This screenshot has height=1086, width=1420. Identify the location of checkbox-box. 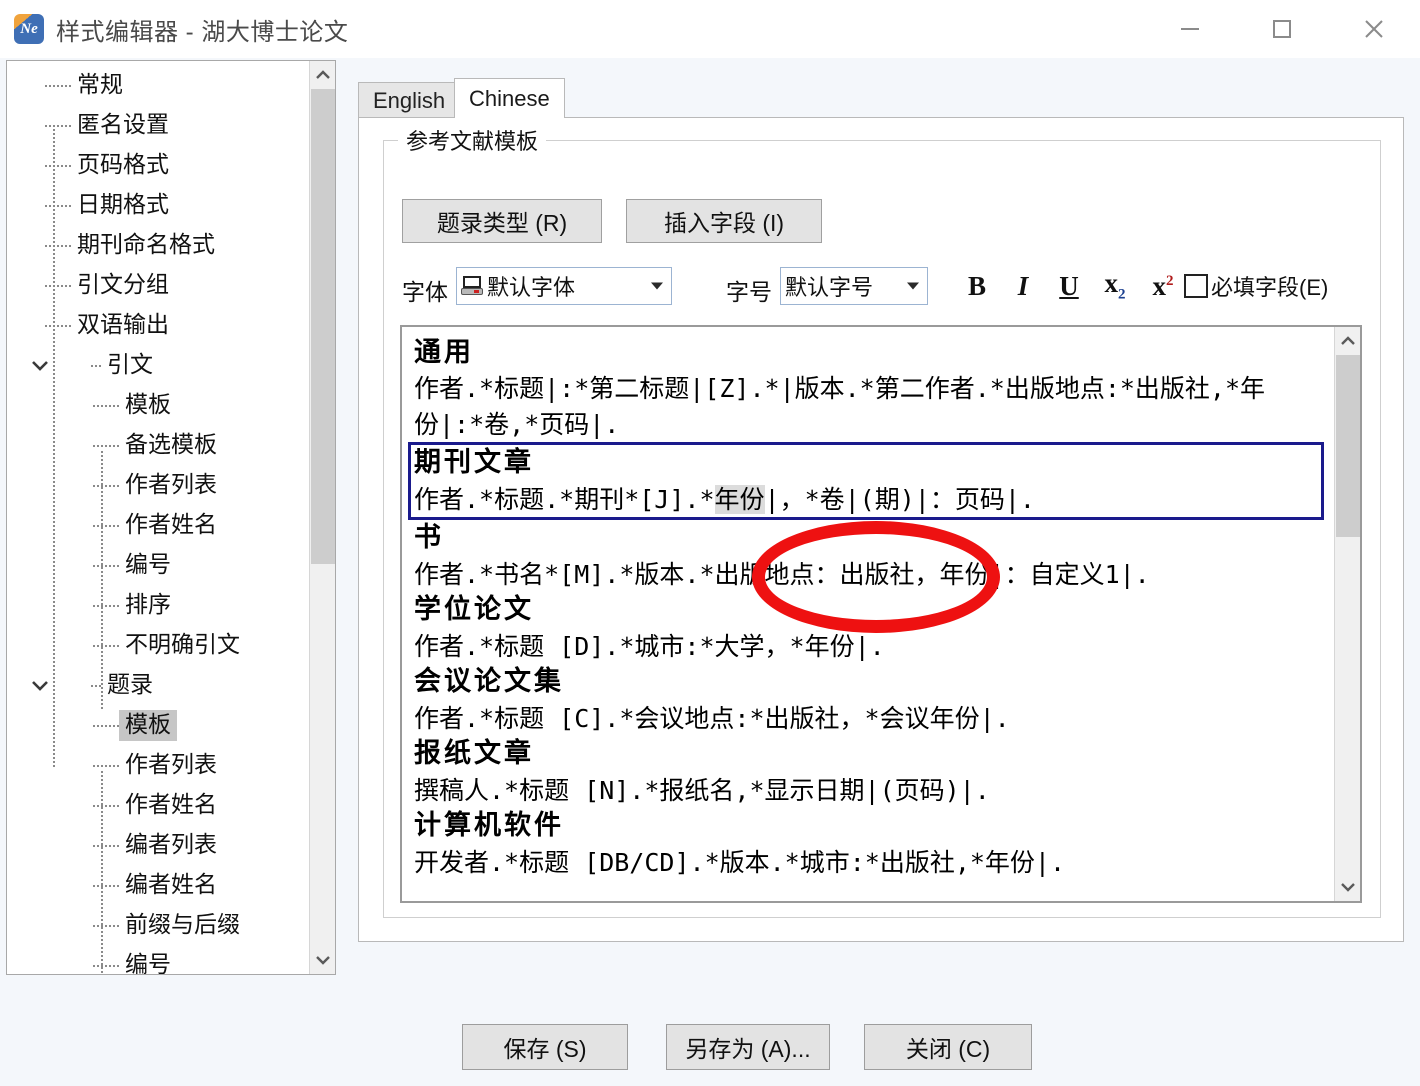
(1196, 286).